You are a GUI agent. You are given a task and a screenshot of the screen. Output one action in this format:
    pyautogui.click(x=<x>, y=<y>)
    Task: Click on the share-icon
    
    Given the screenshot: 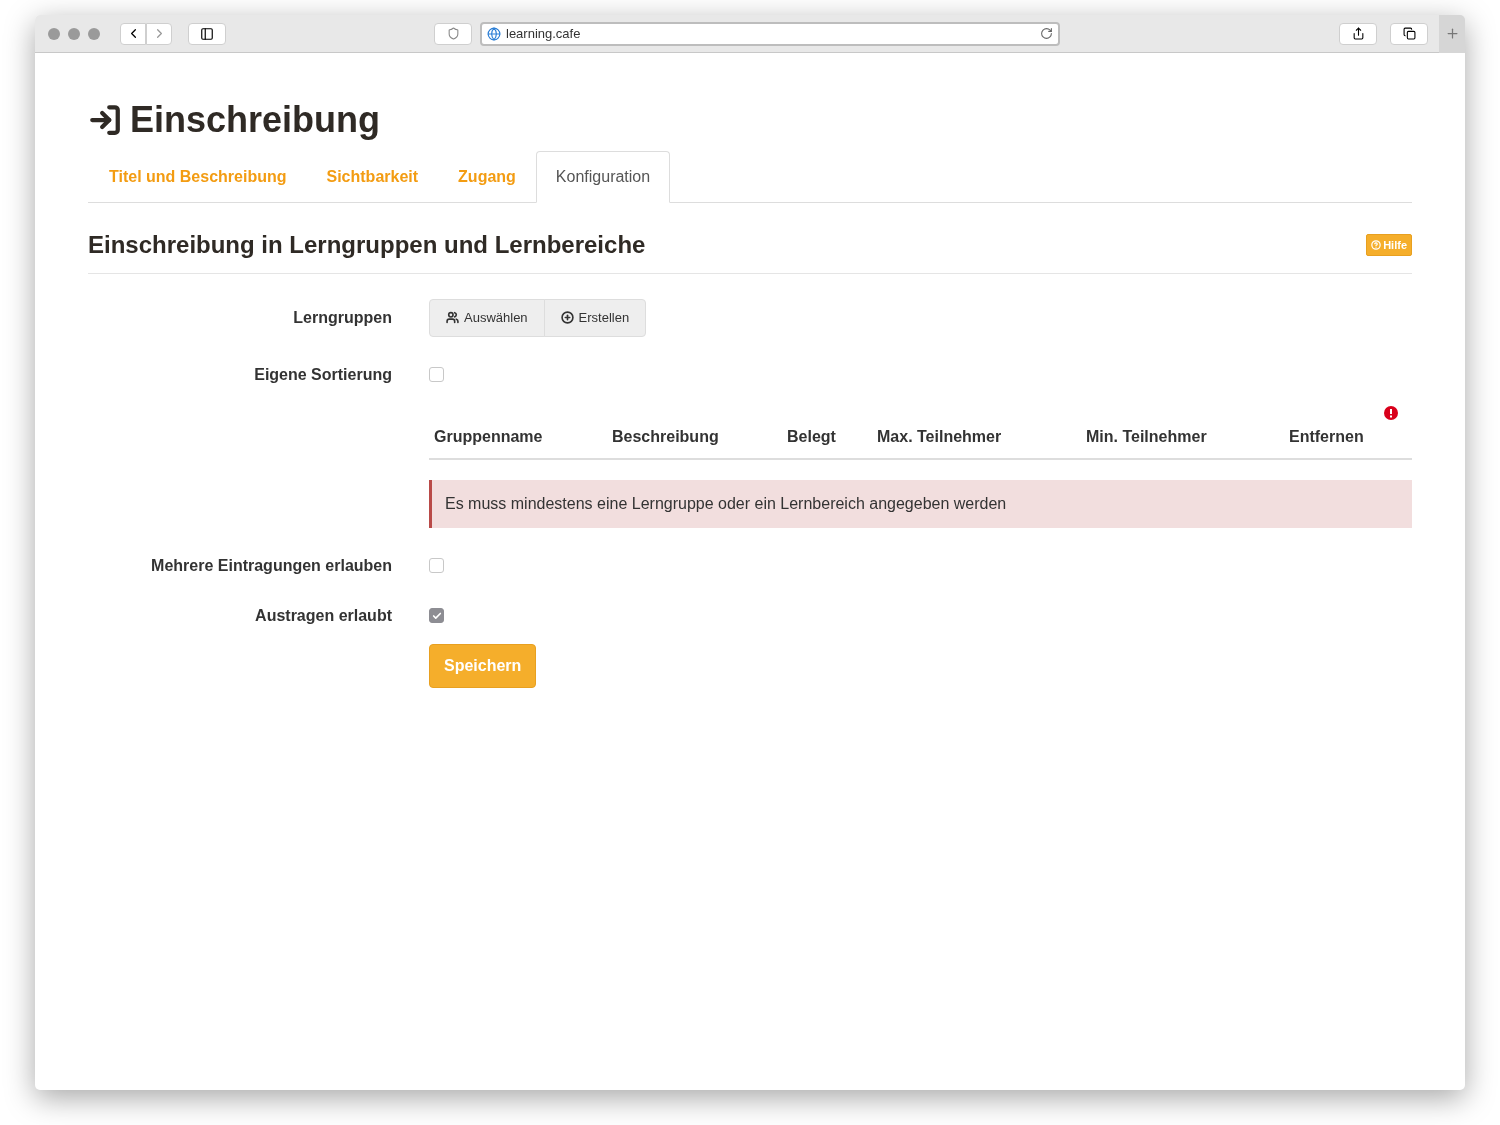 What is the action you would take?
    pyautogui.click(x=1358, y=33)
    